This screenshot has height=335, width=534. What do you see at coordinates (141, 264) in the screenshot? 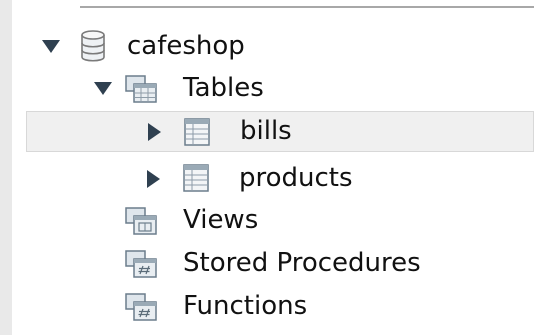
I see `procedures-folder-icon` at bounding box center [141, 264].